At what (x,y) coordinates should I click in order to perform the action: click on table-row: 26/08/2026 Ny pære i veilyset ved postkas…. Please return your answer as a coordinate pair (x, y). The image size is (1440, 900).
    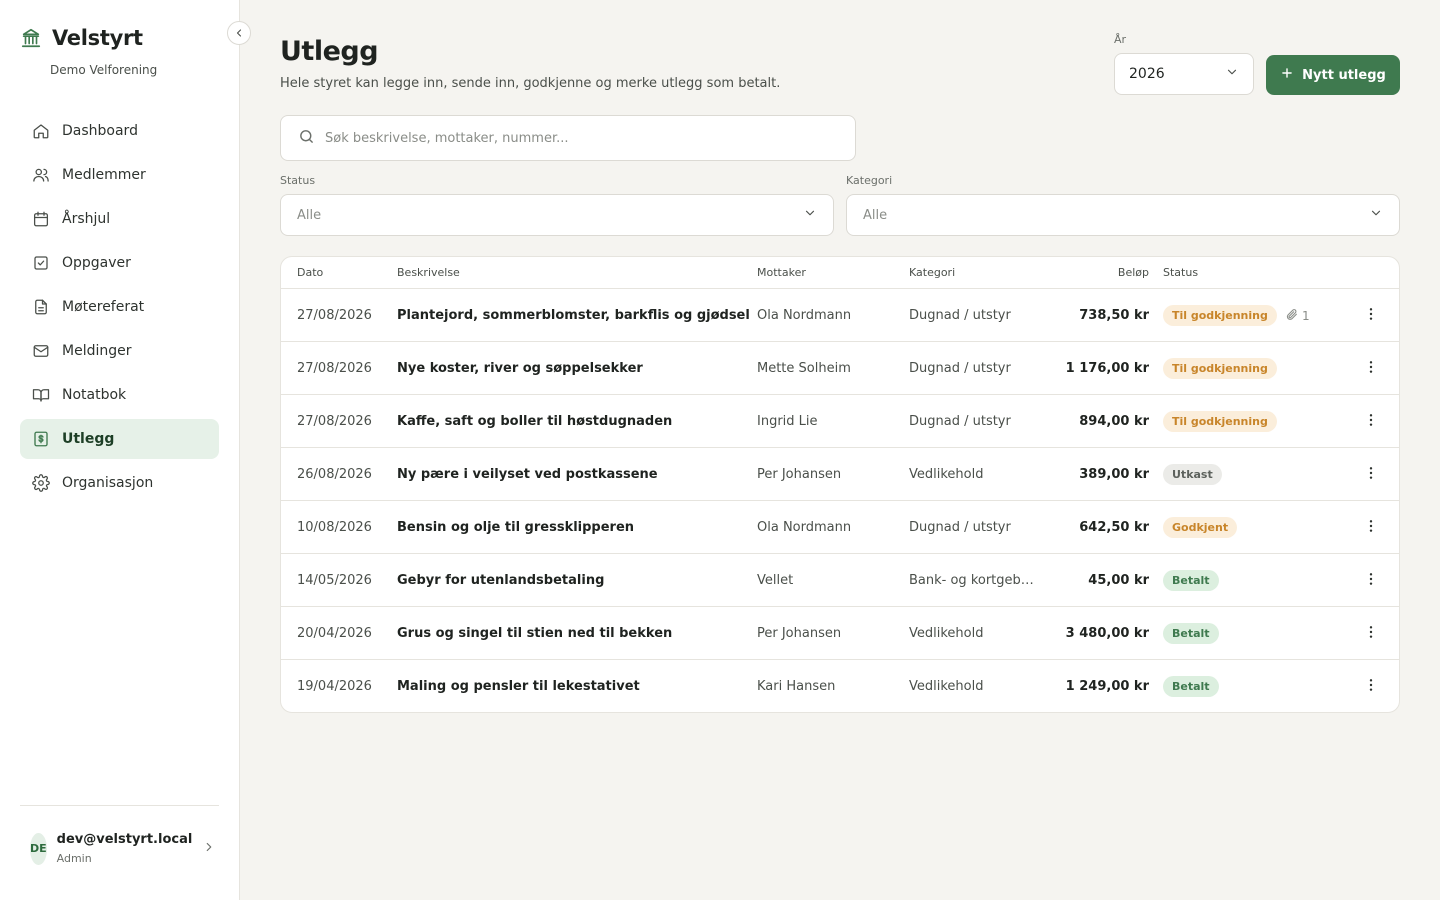
    Looking at the image, I should click on (840, 474).